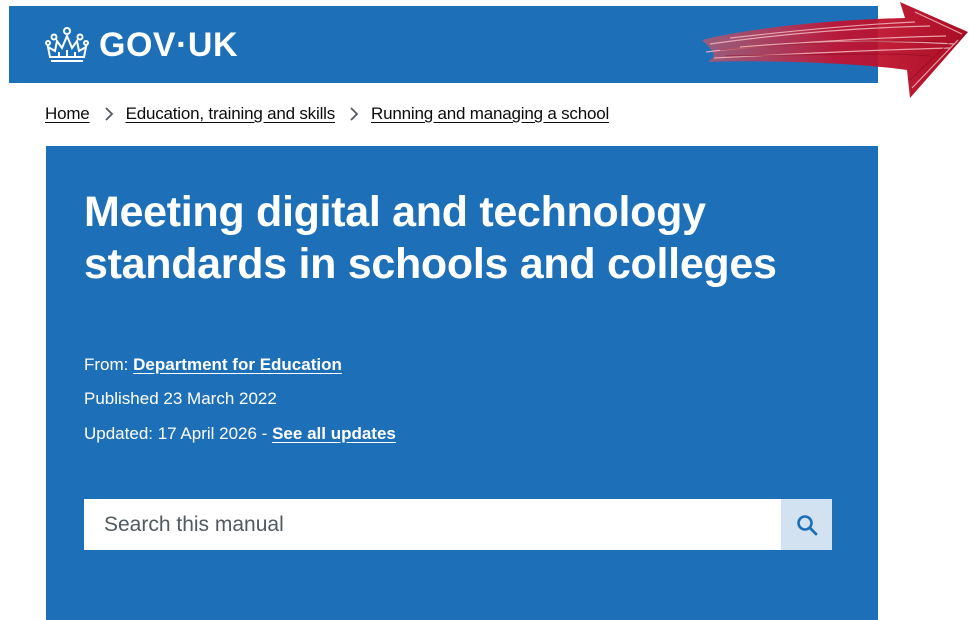  I want to click on published-date: 23 March 2022, so click(220, 398).